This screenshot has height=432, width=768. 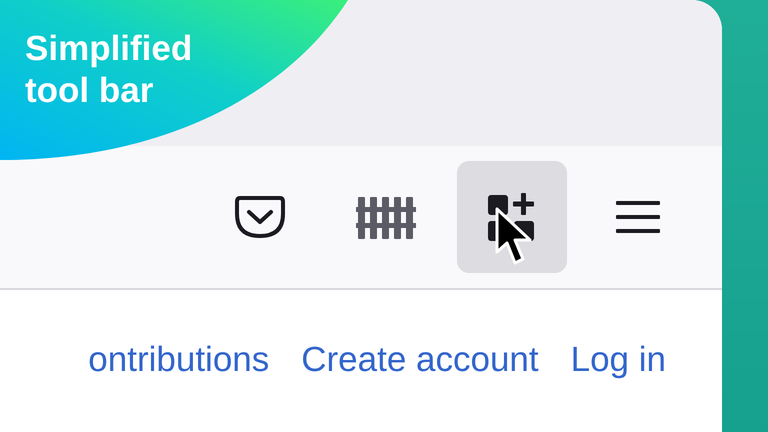 What do you see at coordinates (109, 70) in the screenshot?
I see `badge-text: Simplified tool bar` at bounding box center [109, 70].